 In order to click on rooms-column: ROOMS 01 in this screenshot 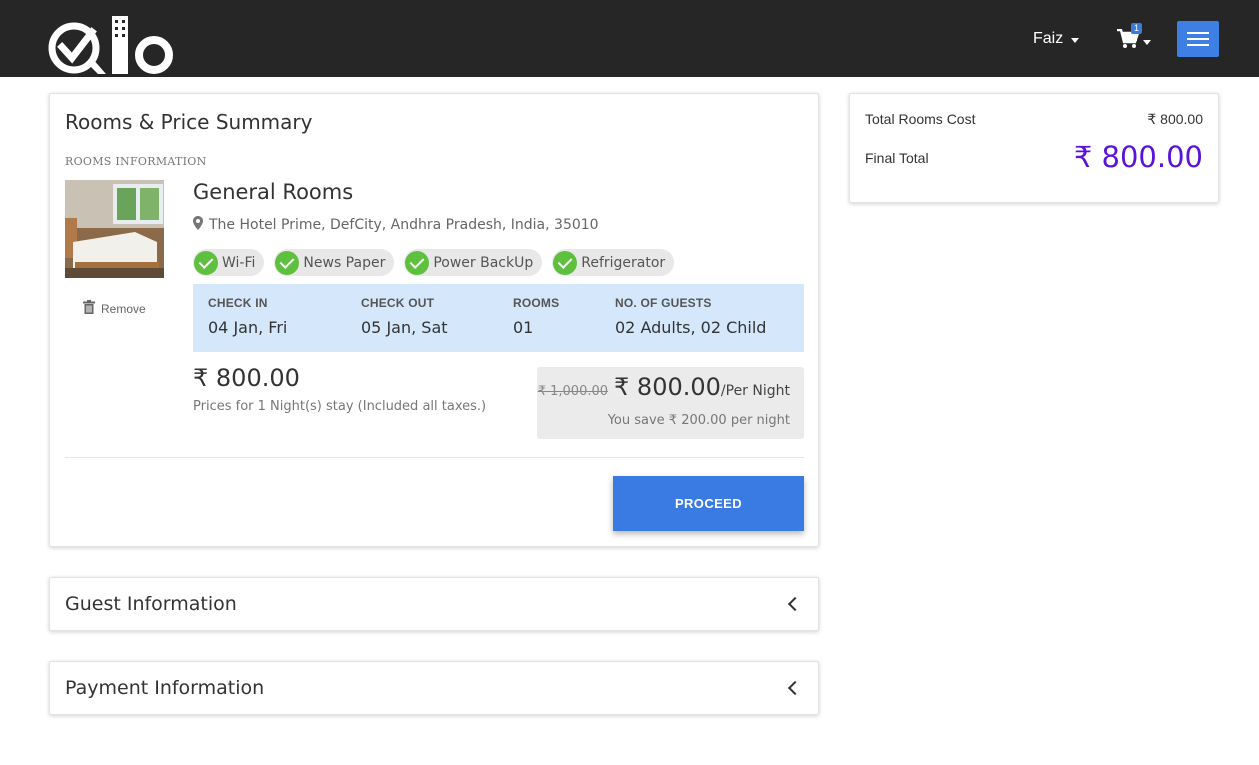, I will do `click(536, 316)`.